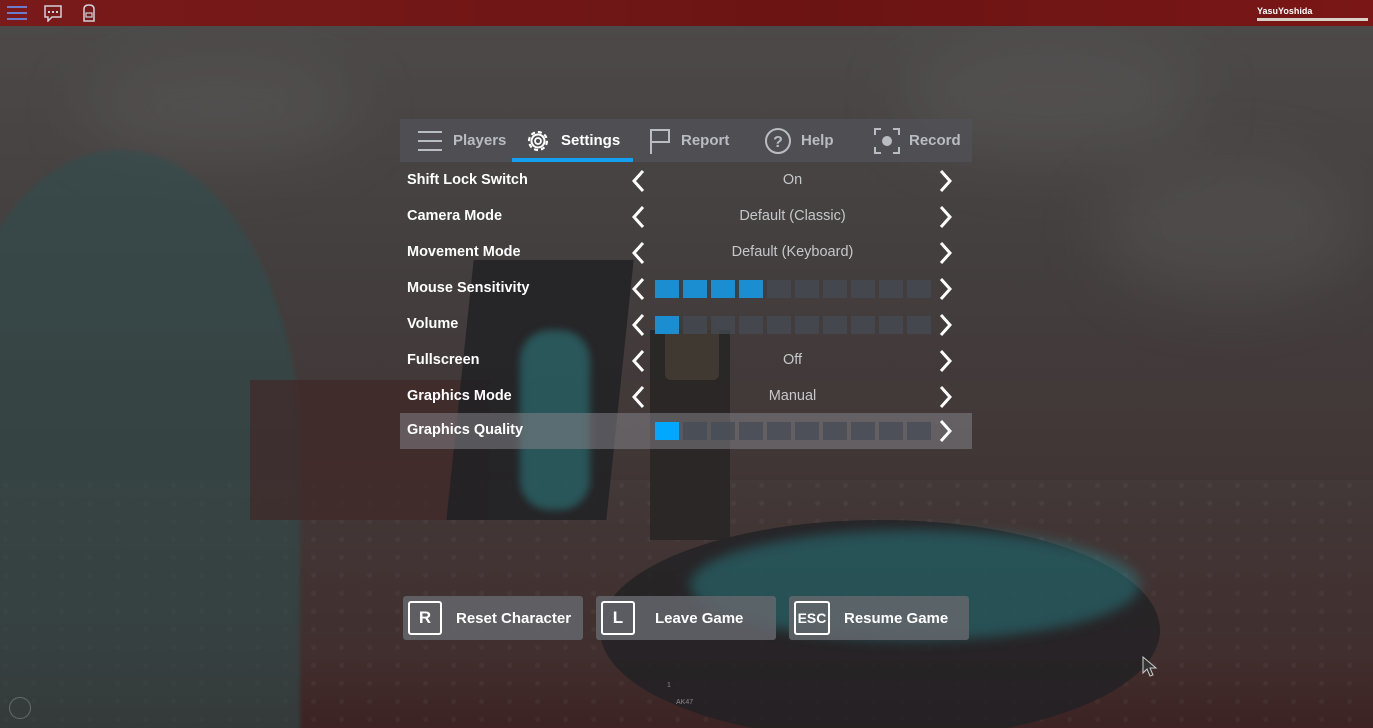  What do you see at coordinates (792, 216) in the screenshot?
I see `setting-value: Default (Classic)` at bounding box center [792, 216].